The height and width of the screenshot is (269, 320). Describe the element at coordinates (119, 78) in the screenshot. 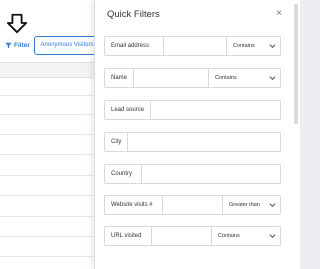

I see `filter-label-name: Name` at that location.